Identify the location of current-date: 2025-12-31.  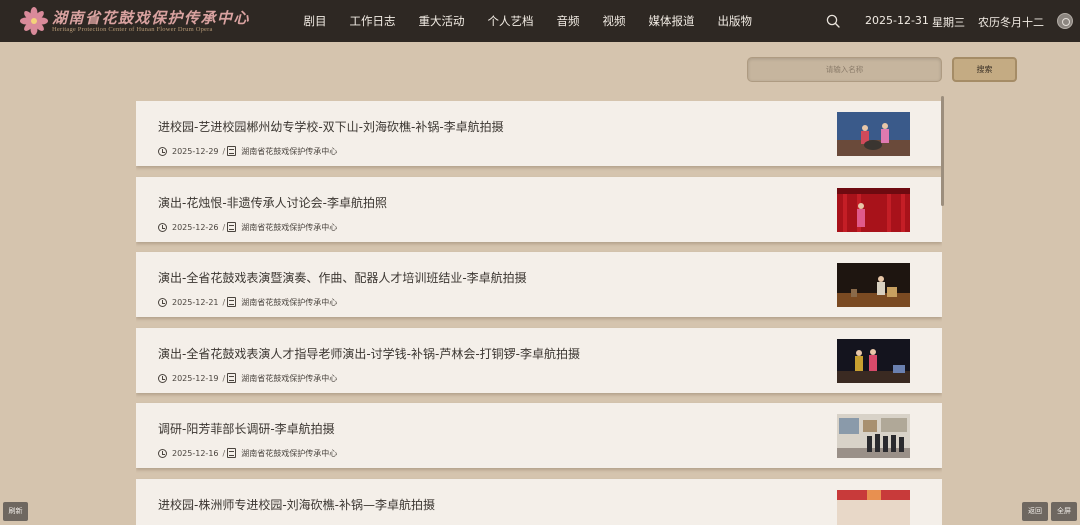
(897, 20).